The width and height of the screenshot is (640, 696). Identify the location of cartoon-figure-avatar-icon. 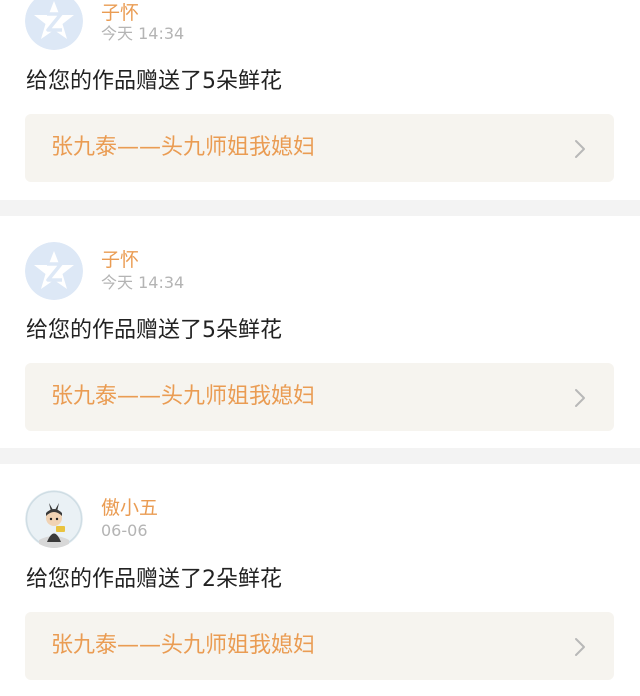
(54, 519).